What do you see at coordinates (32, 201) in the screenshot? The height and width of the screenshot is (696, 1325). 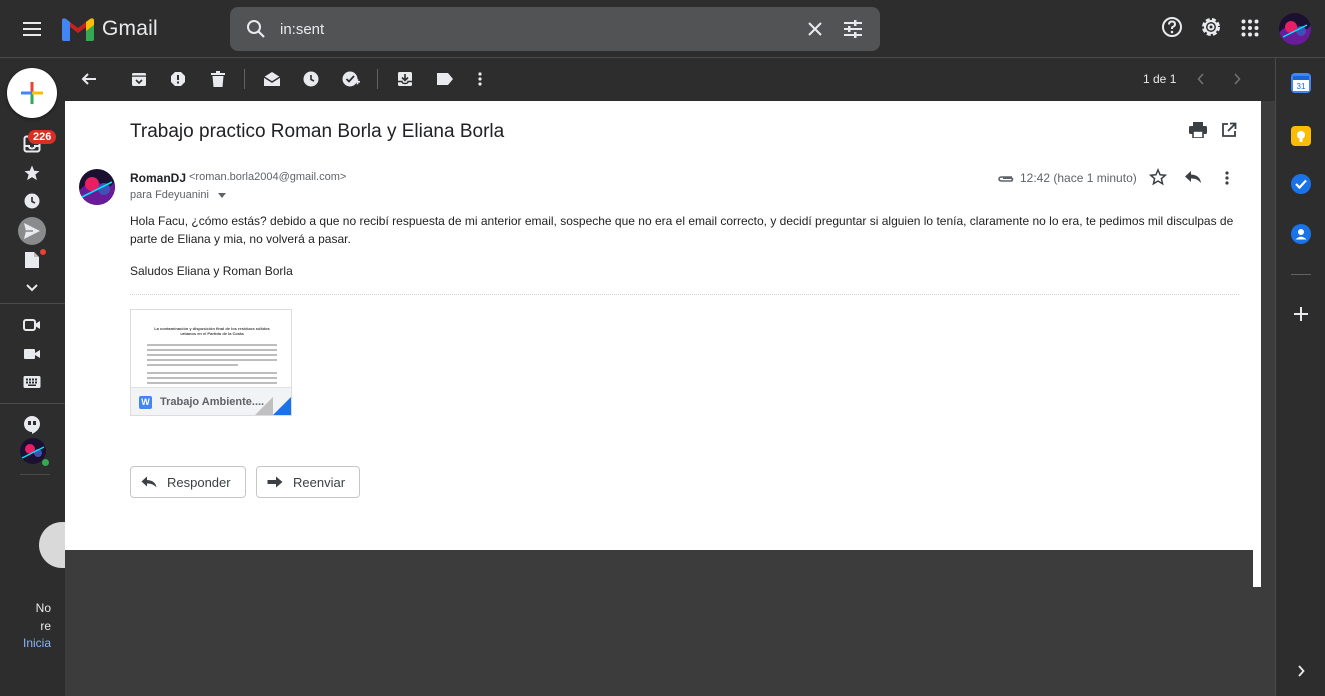 I see `snoozed-clock-icon` at bounding box center [32, 201].